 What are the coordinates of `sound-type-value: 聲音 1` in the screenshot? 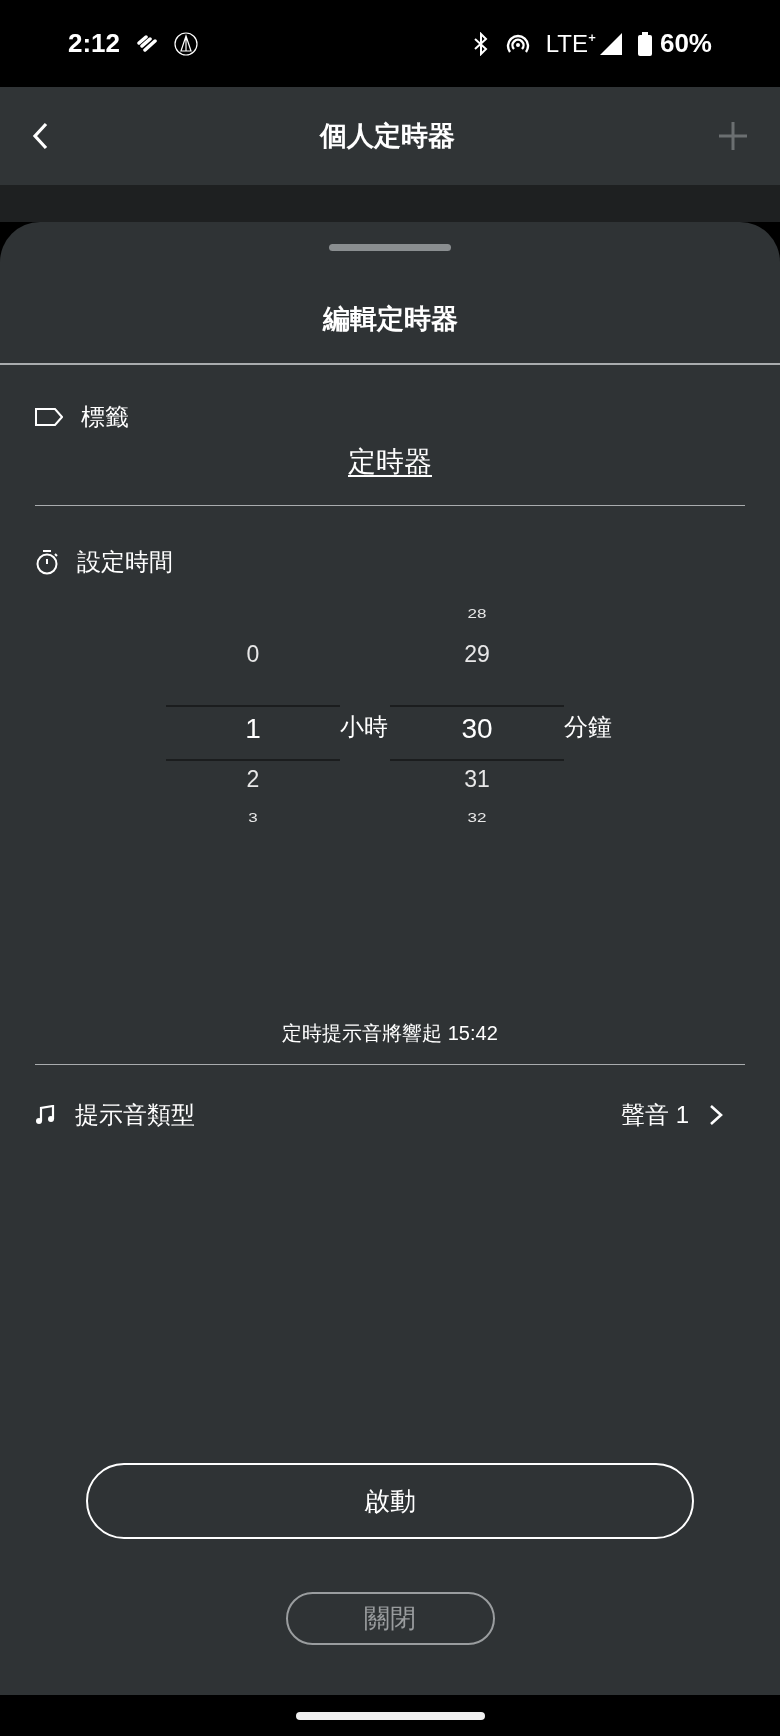 It's located at (655, 1115).